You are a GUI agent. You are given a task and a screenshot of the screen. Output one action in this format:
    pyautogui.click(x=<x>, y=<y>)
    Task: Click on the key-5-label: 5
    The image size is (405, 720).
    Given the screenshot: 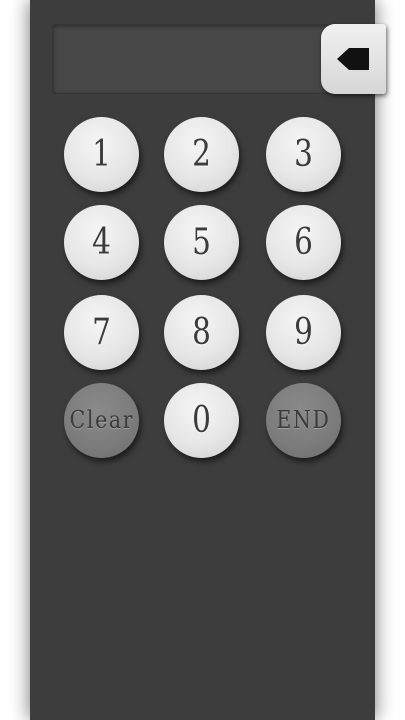 What is the action you would take?
    pyautogui.click(x=201, y=242)
    